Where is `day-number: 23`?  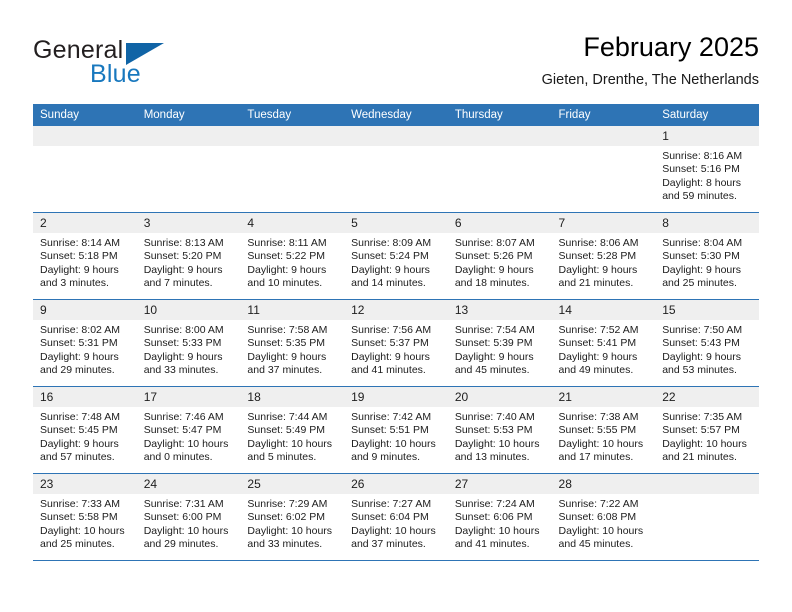 day-number: 23 is located at coordinates (85, 484).